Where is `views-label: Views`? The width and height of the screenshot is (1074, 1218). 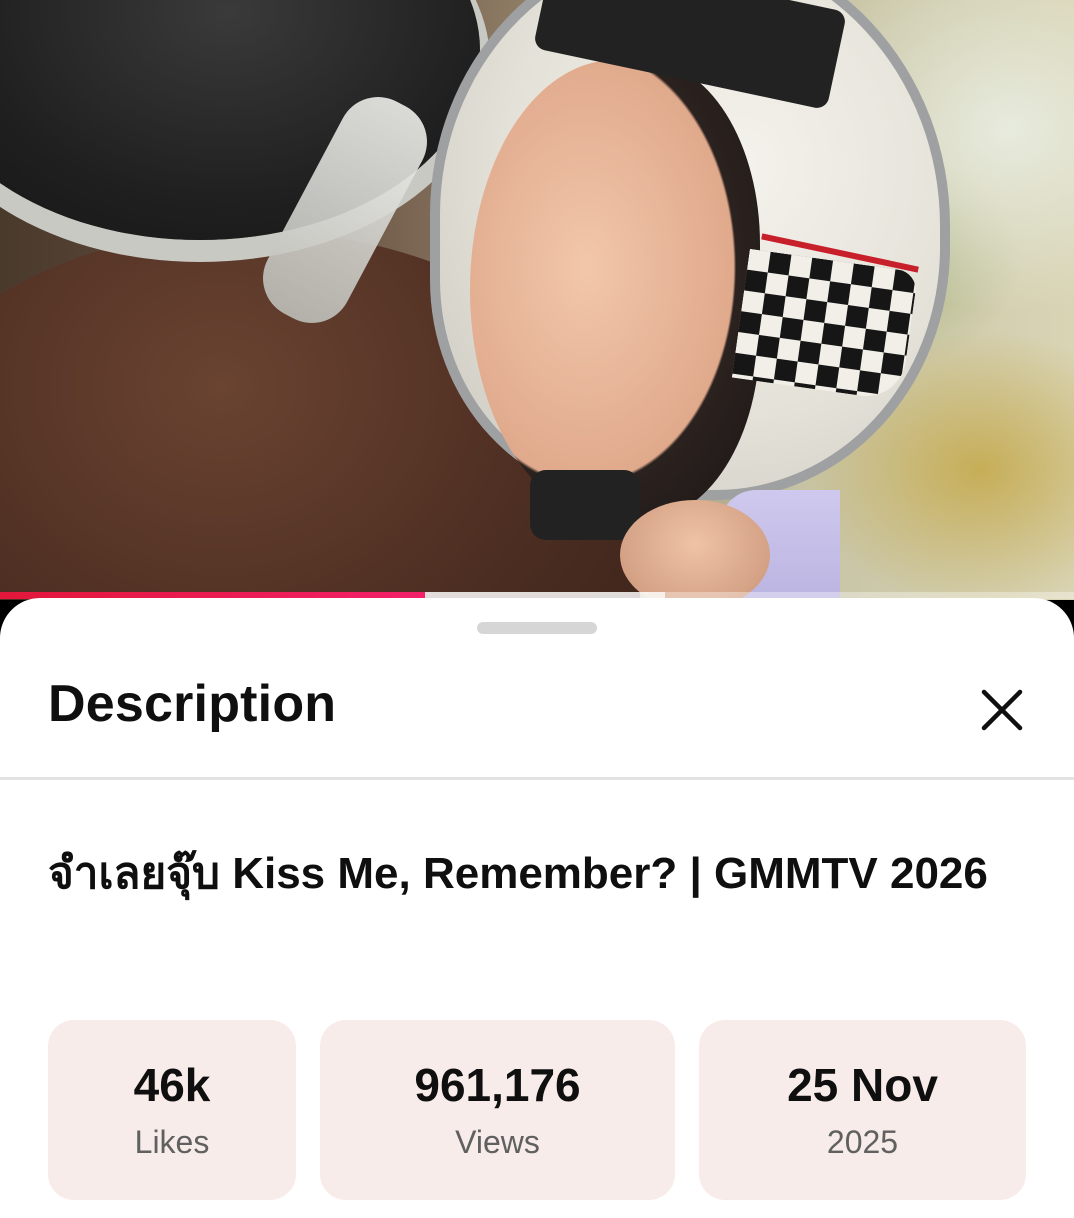 views-label: Views is located at coordinates (497, 1142).